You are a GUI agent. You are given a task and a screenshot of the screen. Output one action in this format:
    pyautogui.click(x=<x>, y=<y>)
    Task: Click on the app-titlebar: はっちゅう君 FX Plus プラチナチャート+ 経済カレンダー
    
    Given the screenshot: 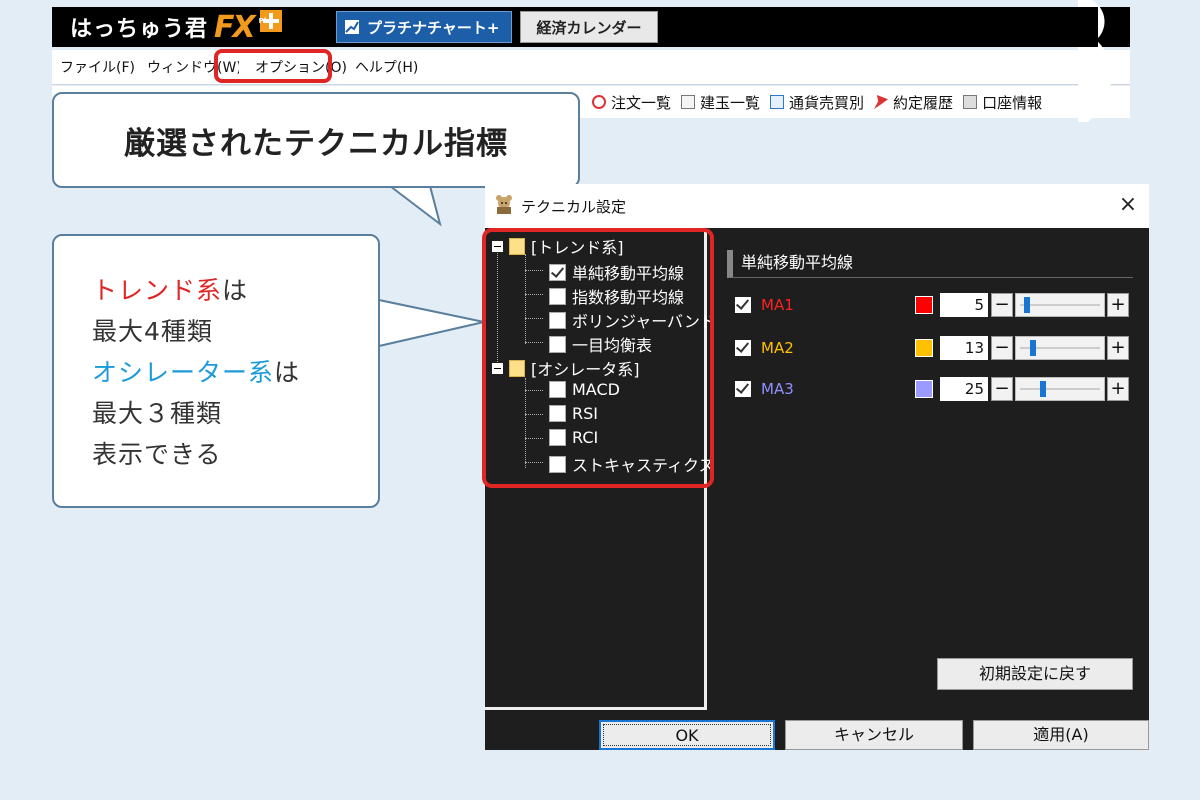 What is the action you would take?
    pyautogui.click(x=591, y=27)
    